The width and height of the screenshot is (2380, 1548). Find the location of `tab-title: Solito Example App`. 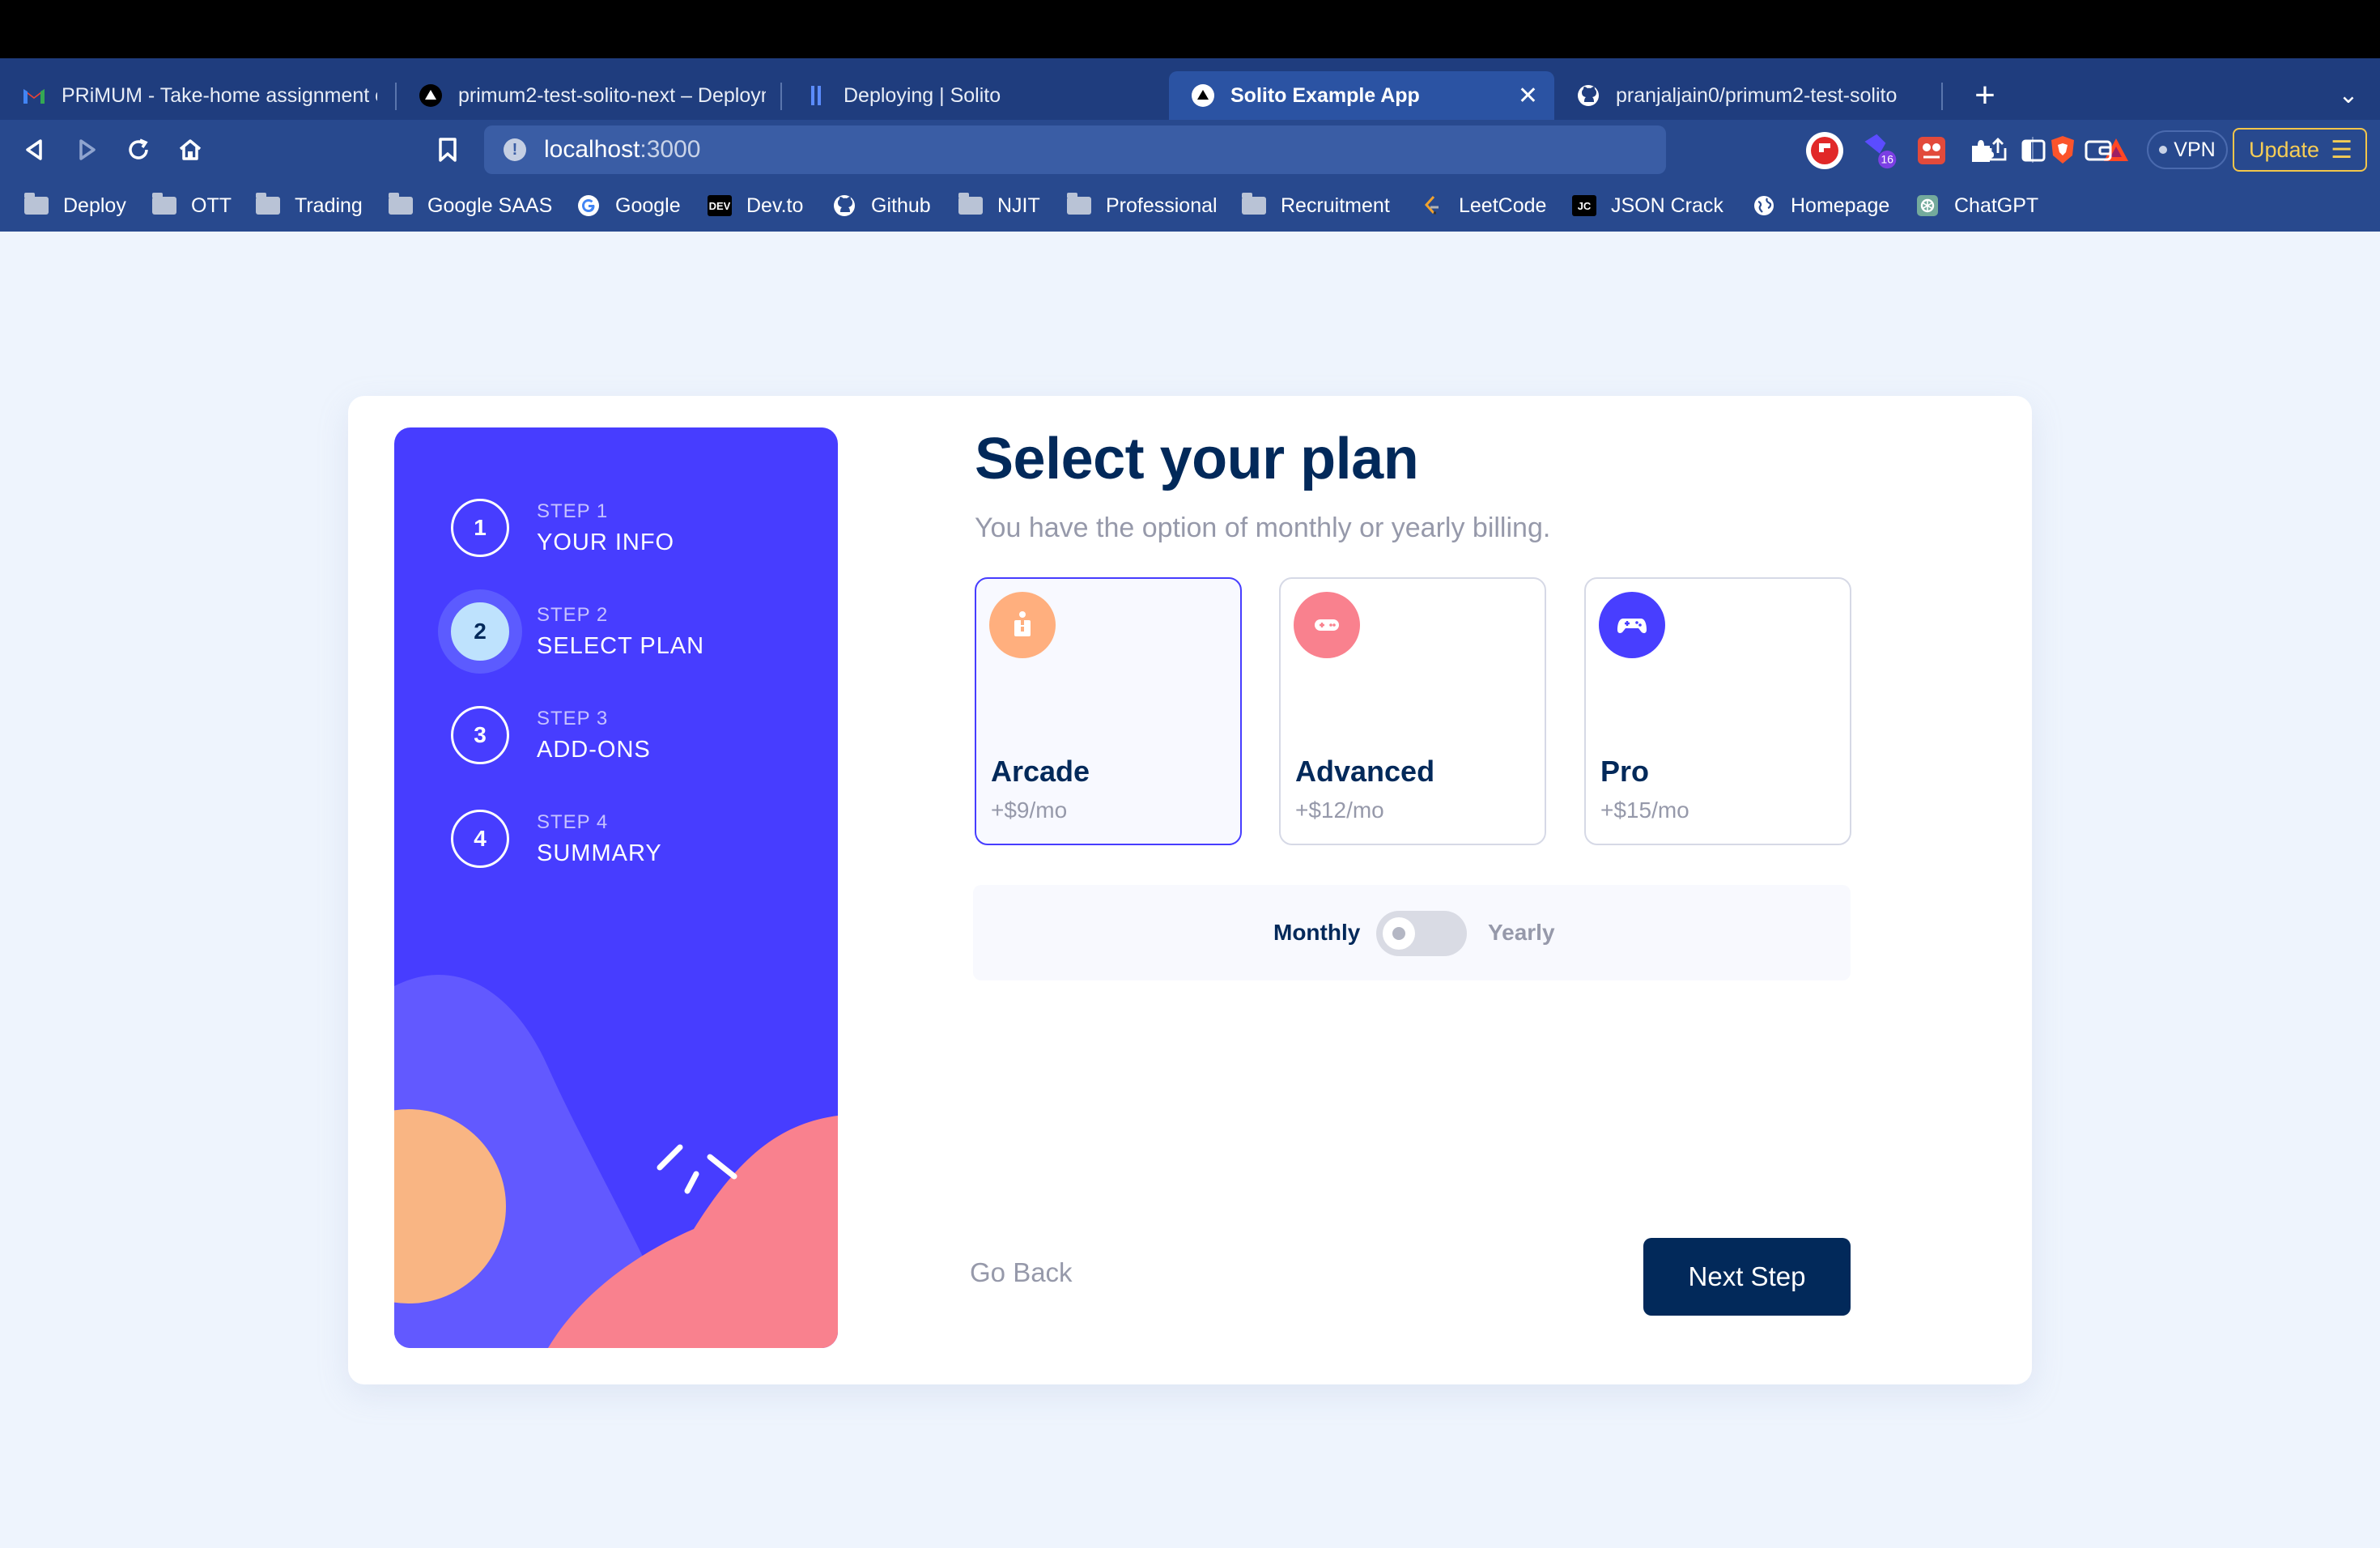

tab-title: Solito Example App is located at coordinates (1325, 95).